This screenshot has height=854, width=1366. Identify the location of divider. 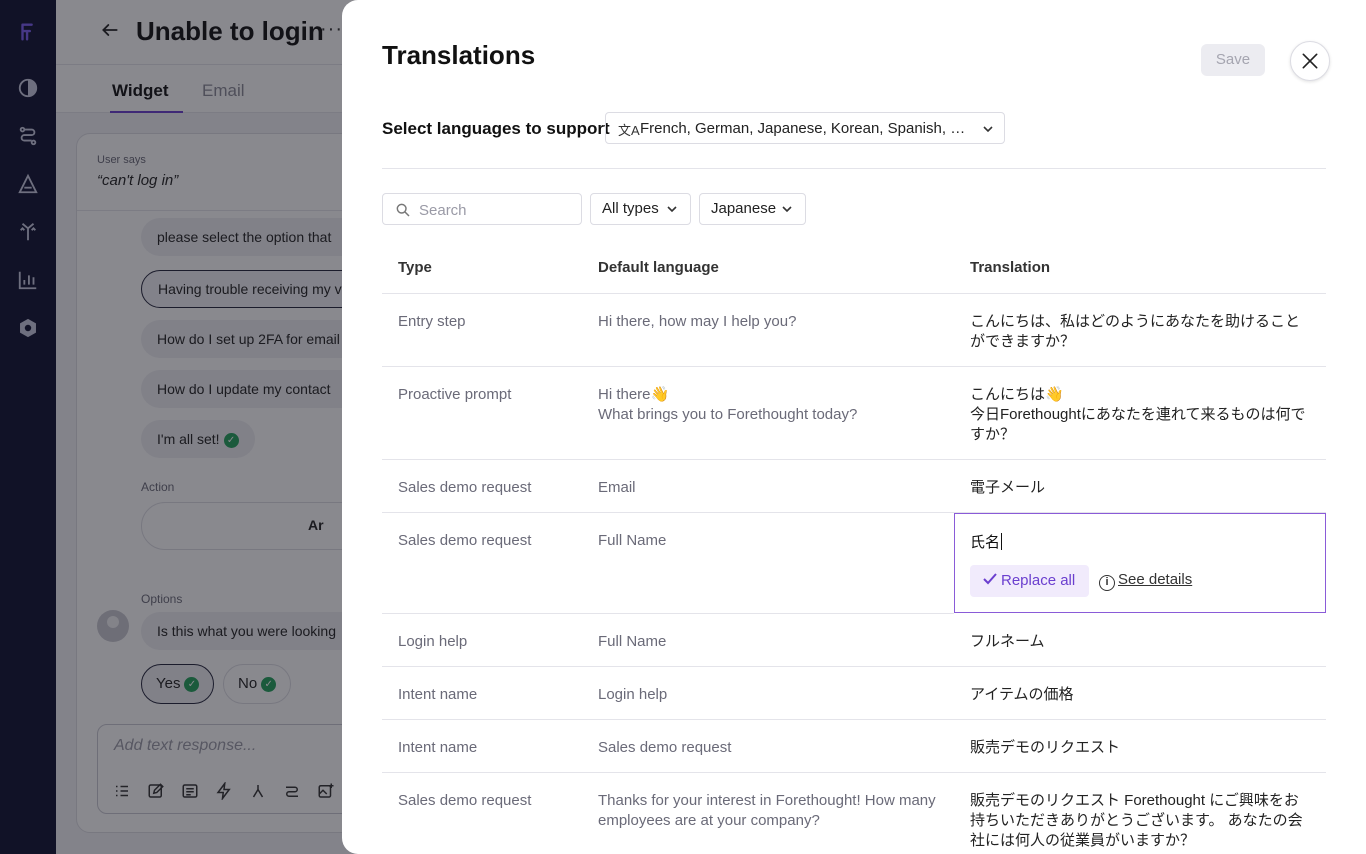
(854, 168).